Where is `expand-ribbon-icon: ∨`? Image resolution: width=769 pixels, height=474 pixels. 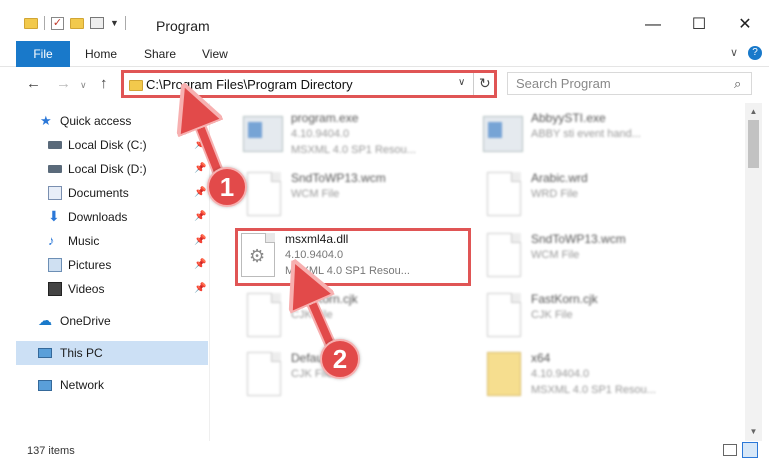
expand-ribbon-icon: ∨ is located at coordinates (734, 52).